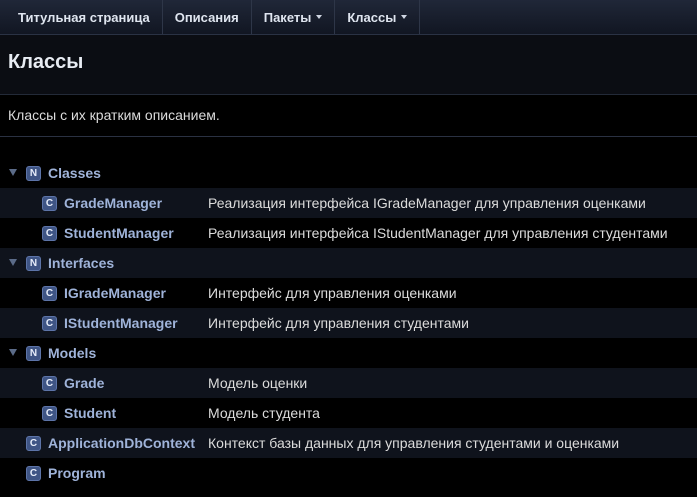 The height and width of the screenshot is (497, 697). What do you see at coordinates (72, 353) in the screenshot?
I see `tree-item-name: Models` at bounding box center [72, 353].